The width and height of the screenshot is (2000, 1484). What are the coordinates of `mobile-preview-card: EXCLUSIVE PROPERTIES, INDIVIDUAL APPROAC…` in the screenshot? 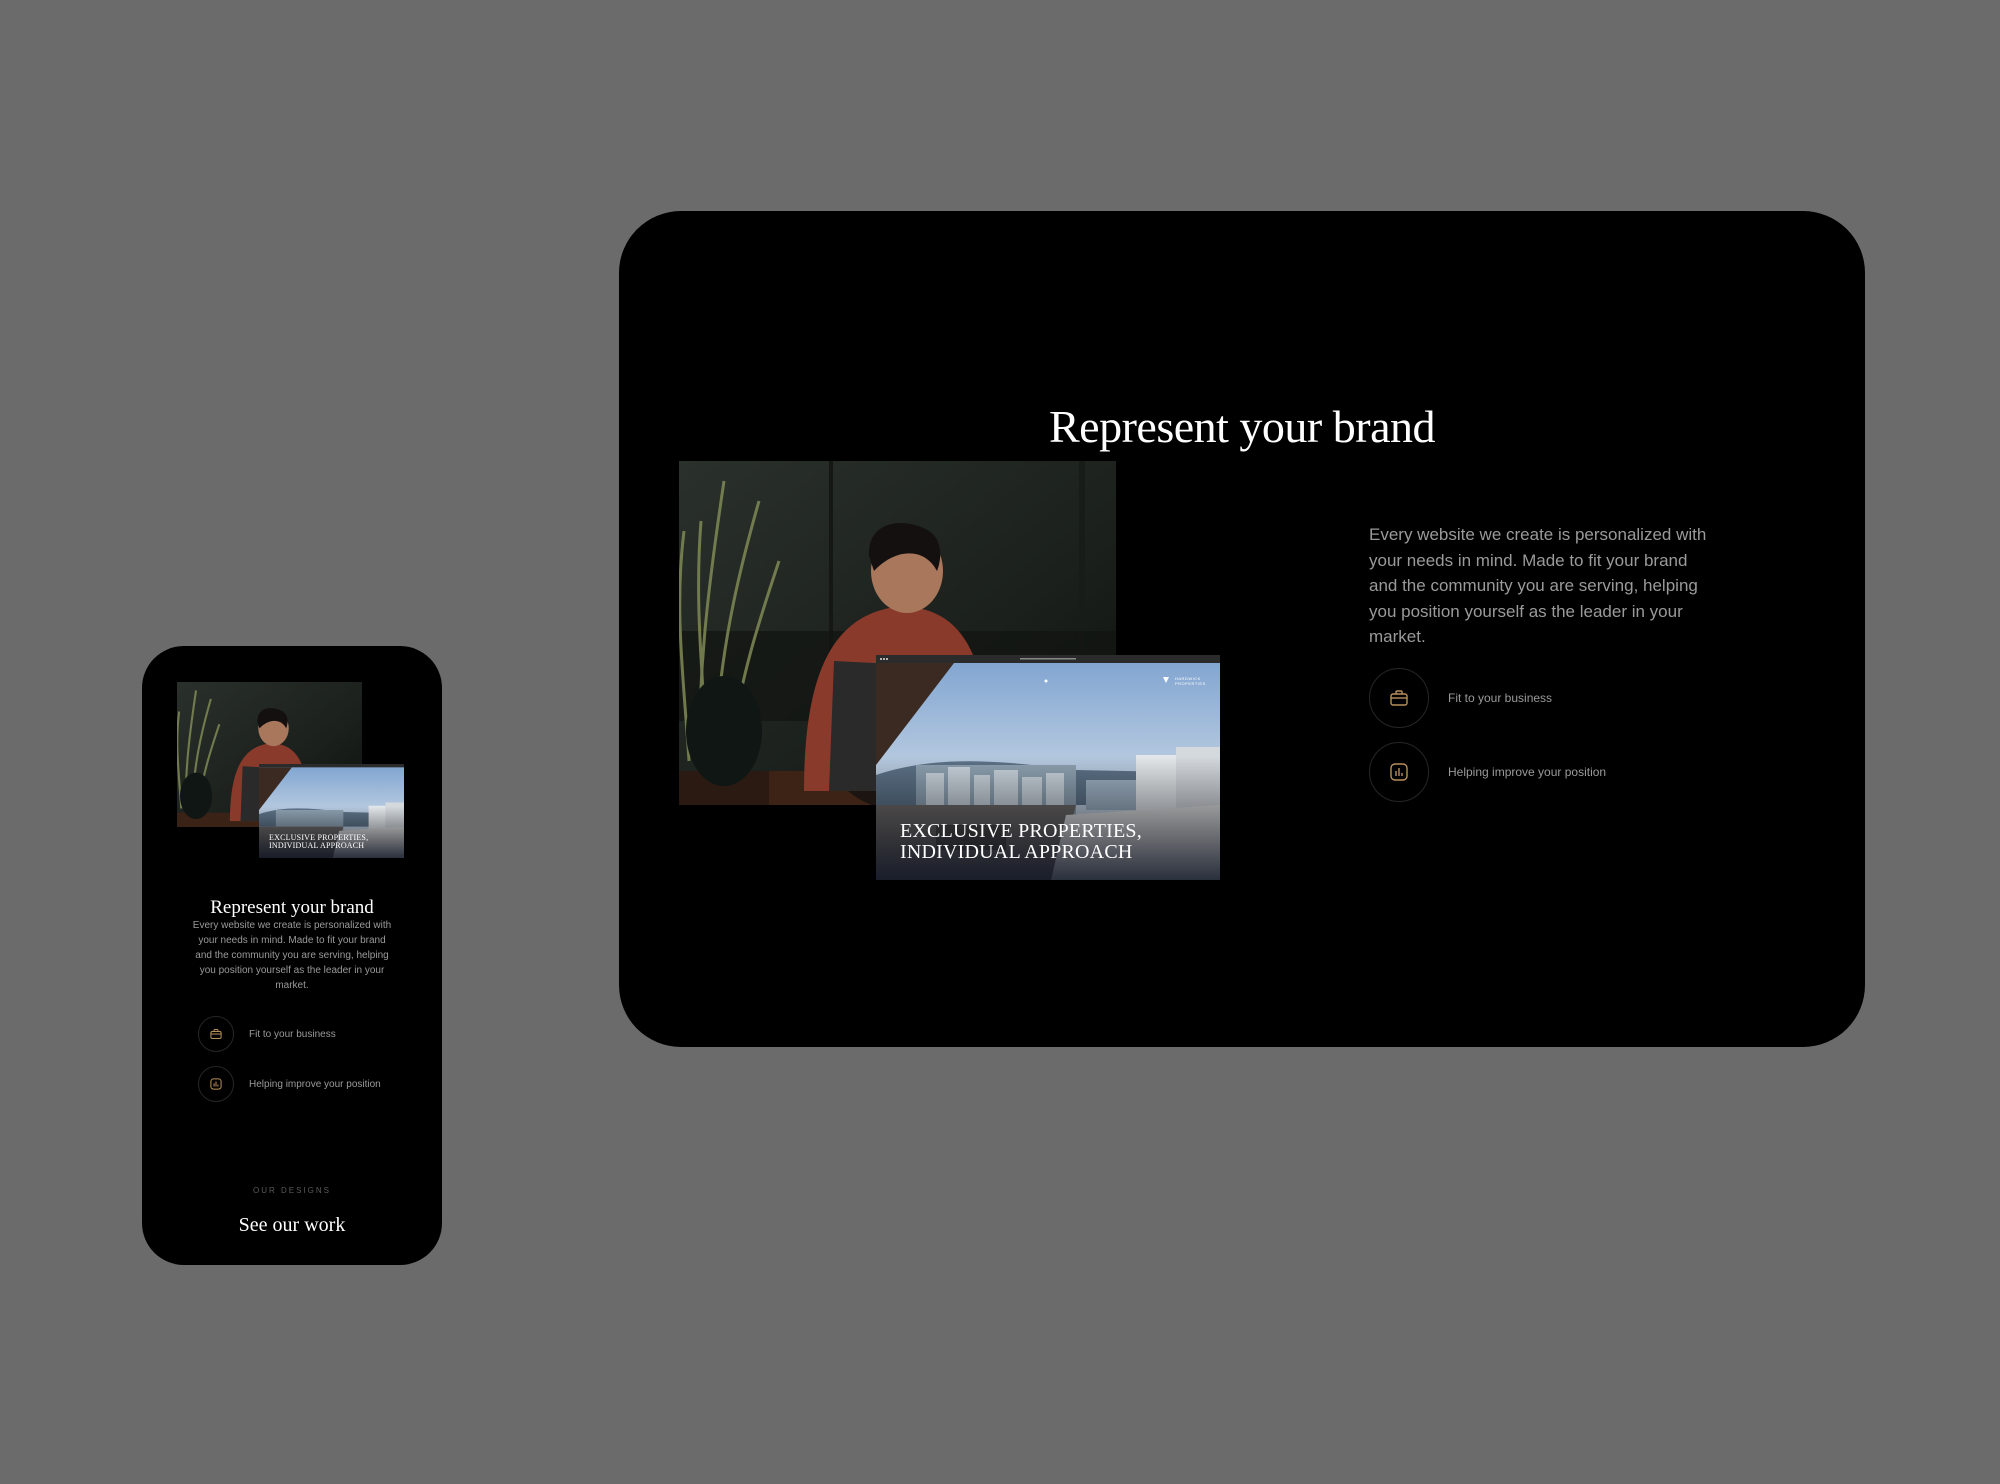 It's located at (292, 955).